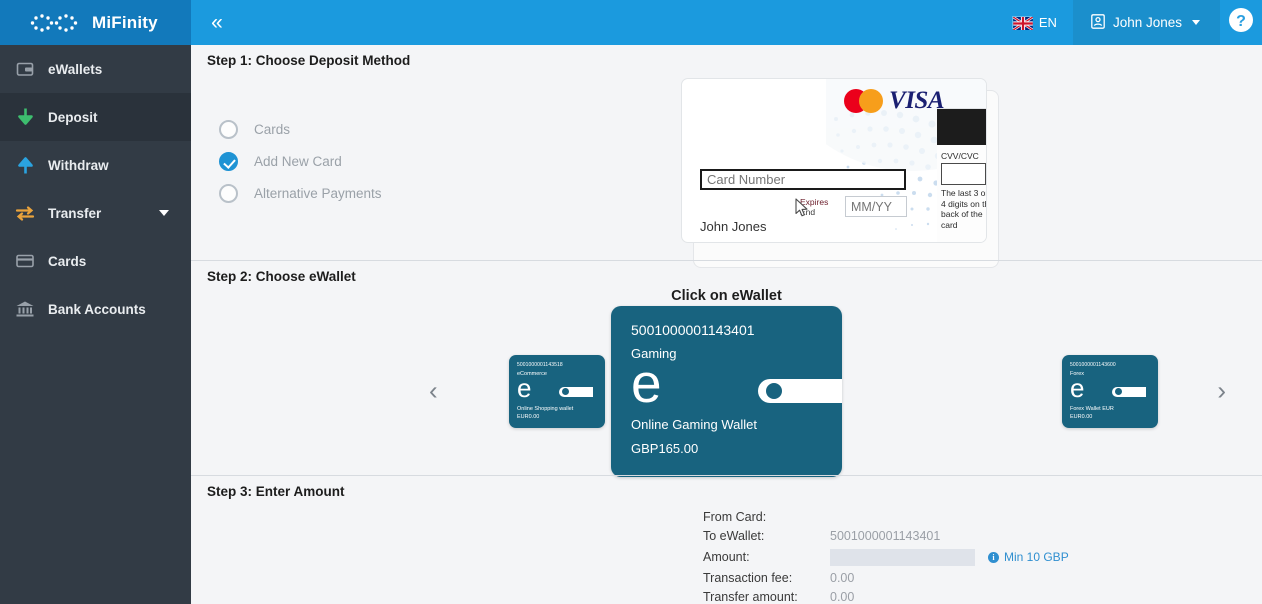 The image size is (1262, 604). Describe the element at coordinates (842, 597) in the screenshot. I see `transfer-amount-value: 0.00` at that location.